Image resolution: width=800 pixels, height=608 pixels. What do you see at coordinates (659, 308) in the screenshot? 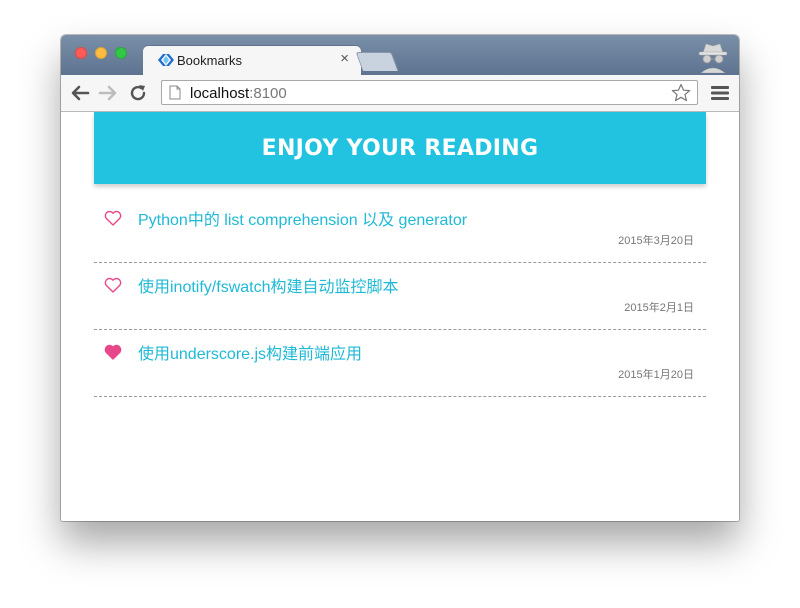
I see `bookmark-date: 2015年2月1日` at bounding box center [659, 308].